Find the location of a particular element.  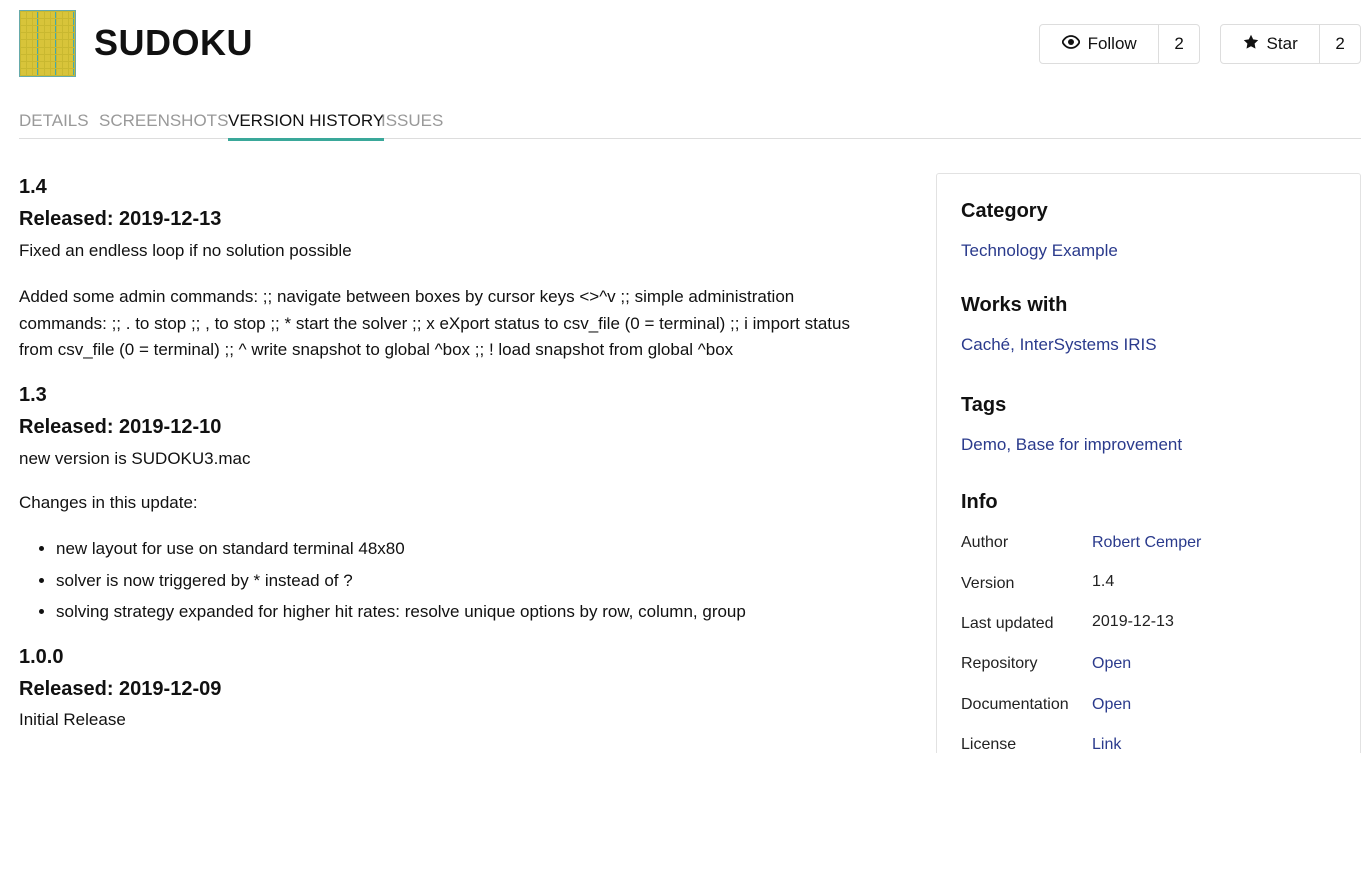

page-title: SUDOKU is located at coordinates (174, 42).